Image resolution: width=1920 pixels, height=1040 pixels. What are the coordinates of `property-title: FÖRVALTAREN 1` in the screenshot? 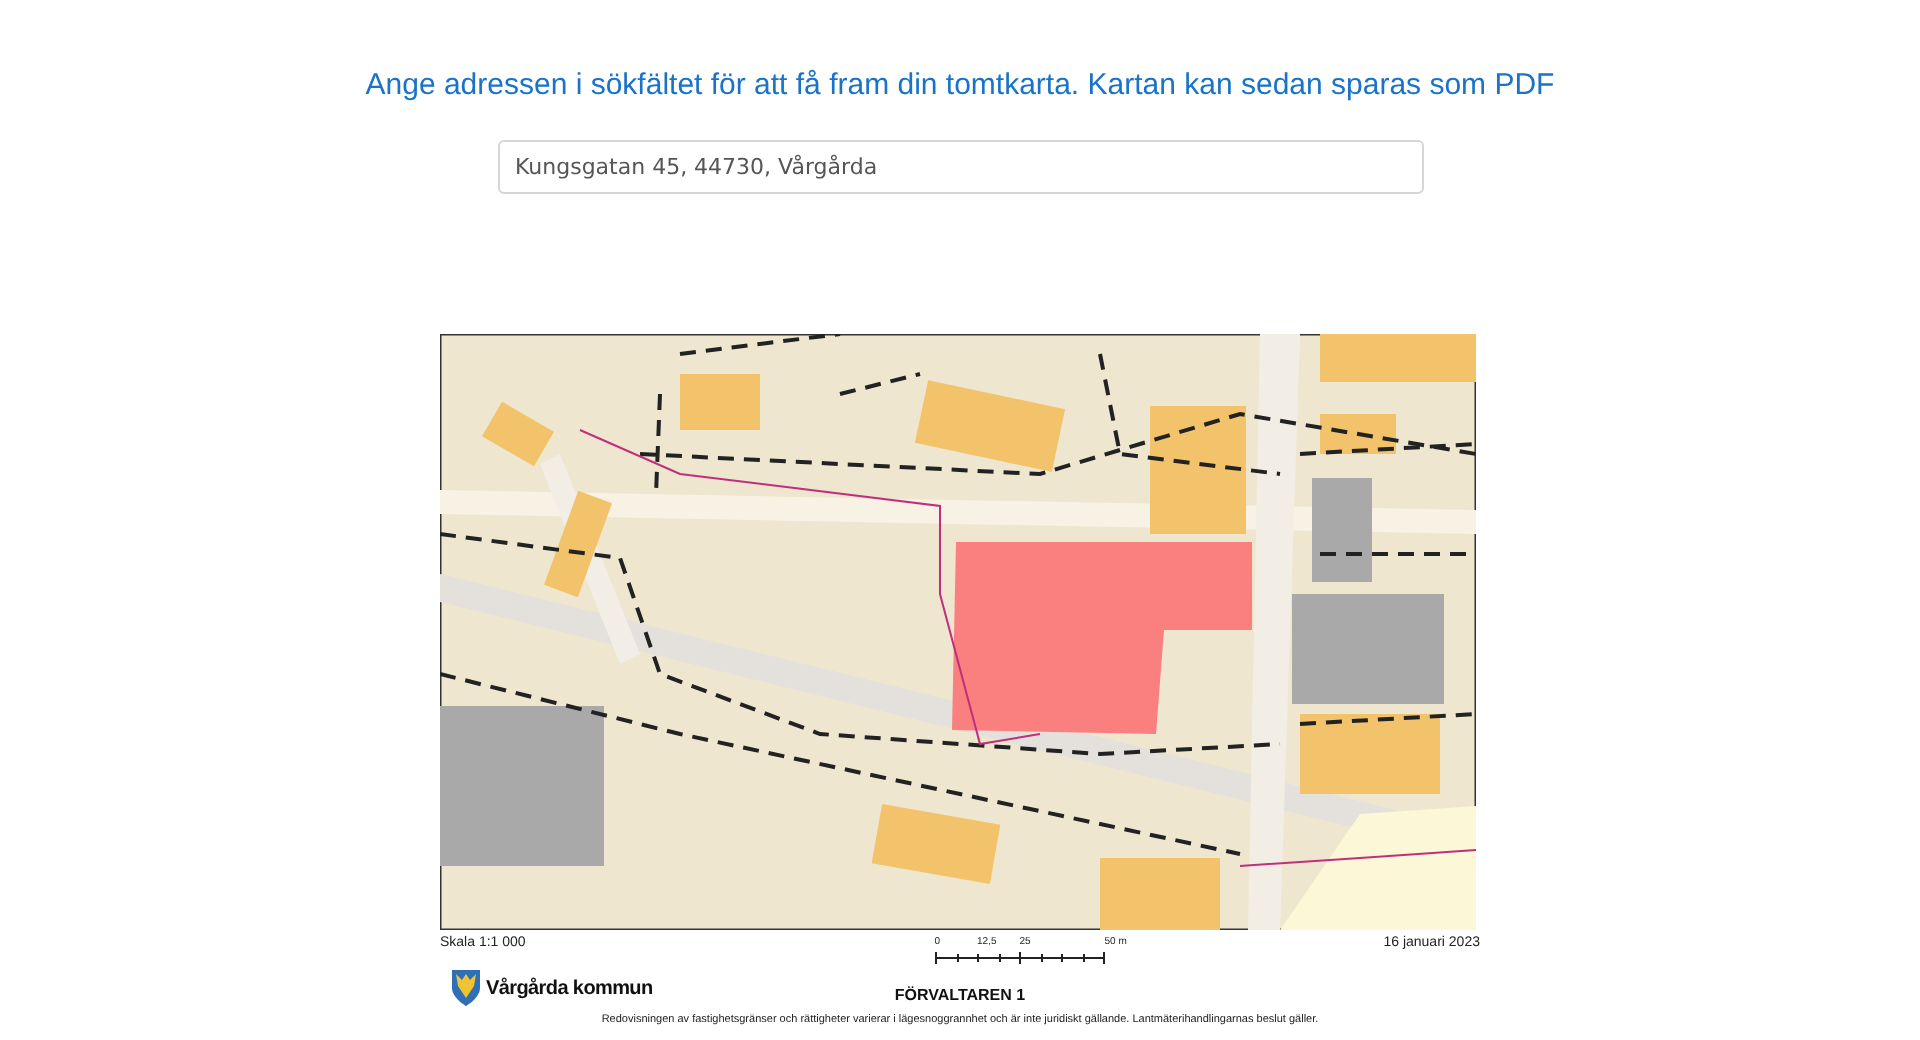 It's located at (960, 994).